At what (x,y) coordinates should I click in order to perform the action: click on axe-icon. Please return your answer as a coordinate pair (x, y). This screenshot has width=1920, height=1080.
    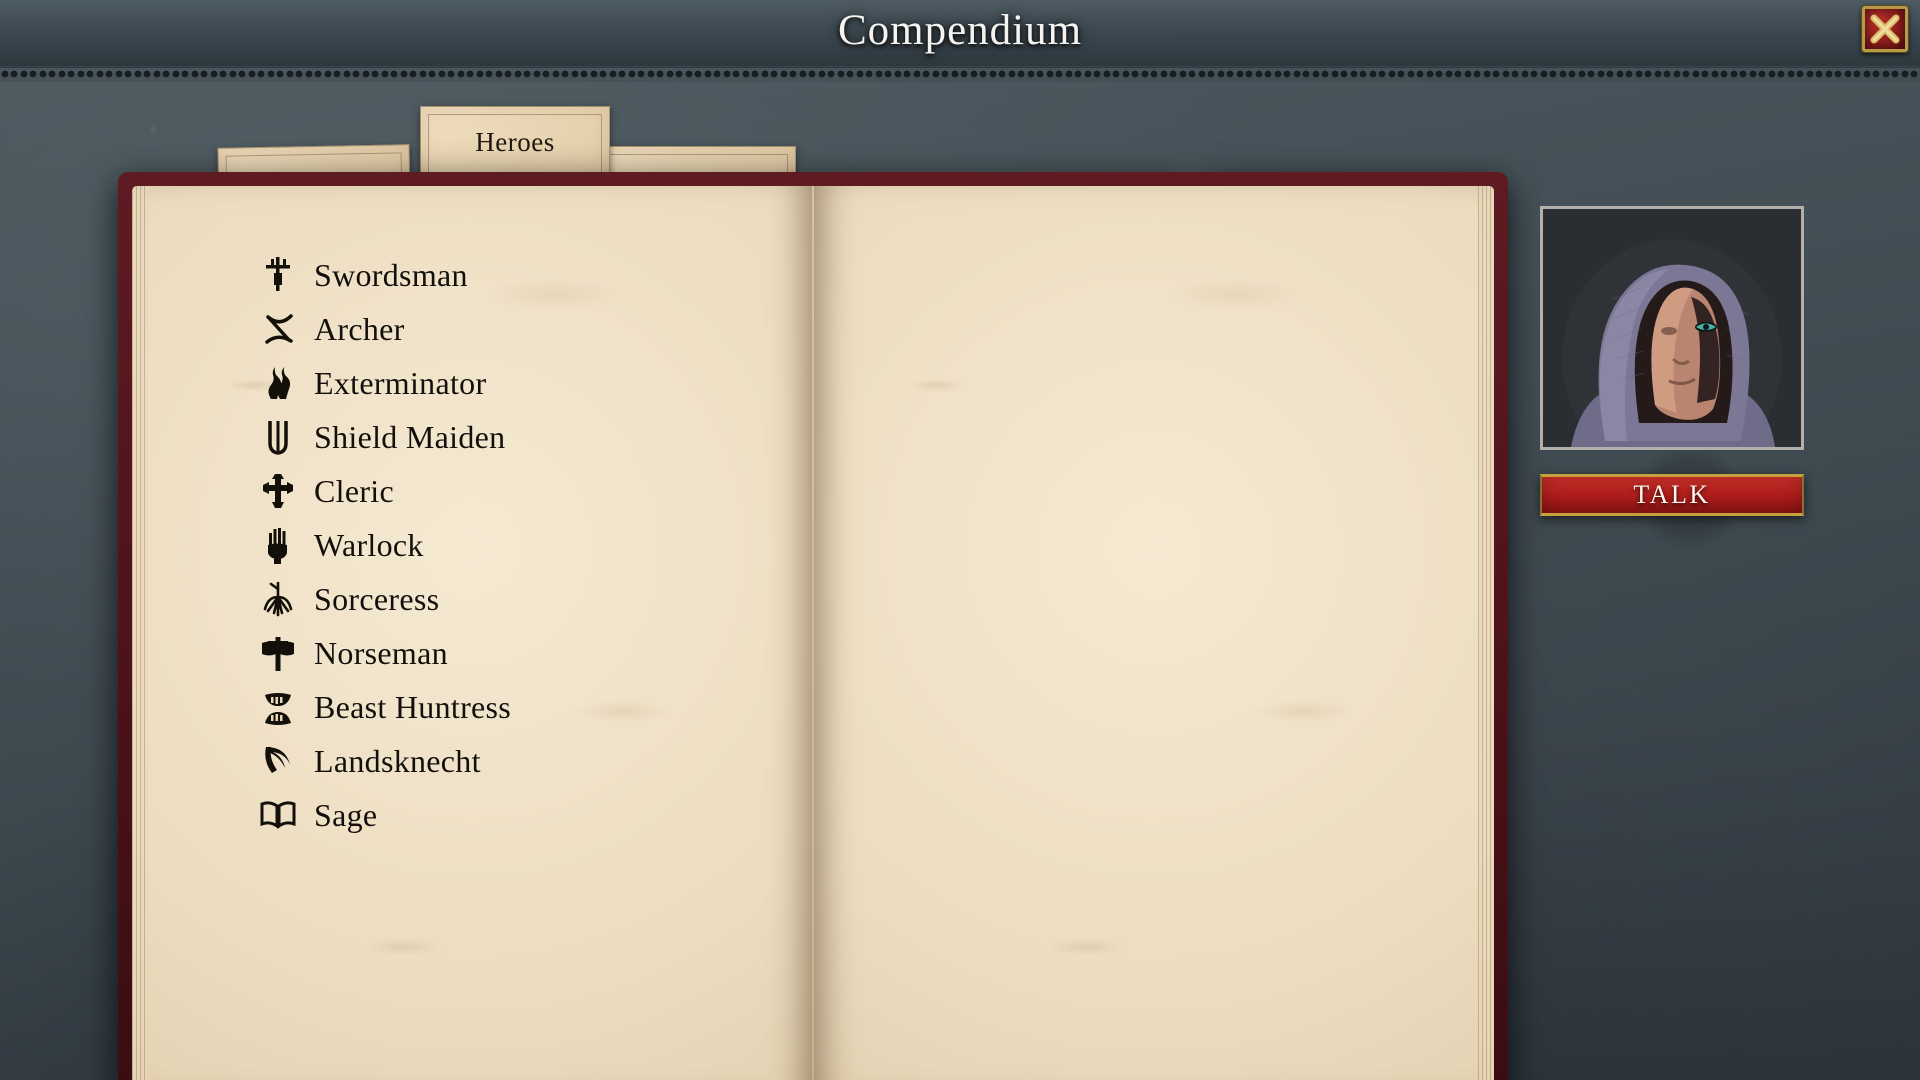
    Looking at the image, I should click on (278, 653).